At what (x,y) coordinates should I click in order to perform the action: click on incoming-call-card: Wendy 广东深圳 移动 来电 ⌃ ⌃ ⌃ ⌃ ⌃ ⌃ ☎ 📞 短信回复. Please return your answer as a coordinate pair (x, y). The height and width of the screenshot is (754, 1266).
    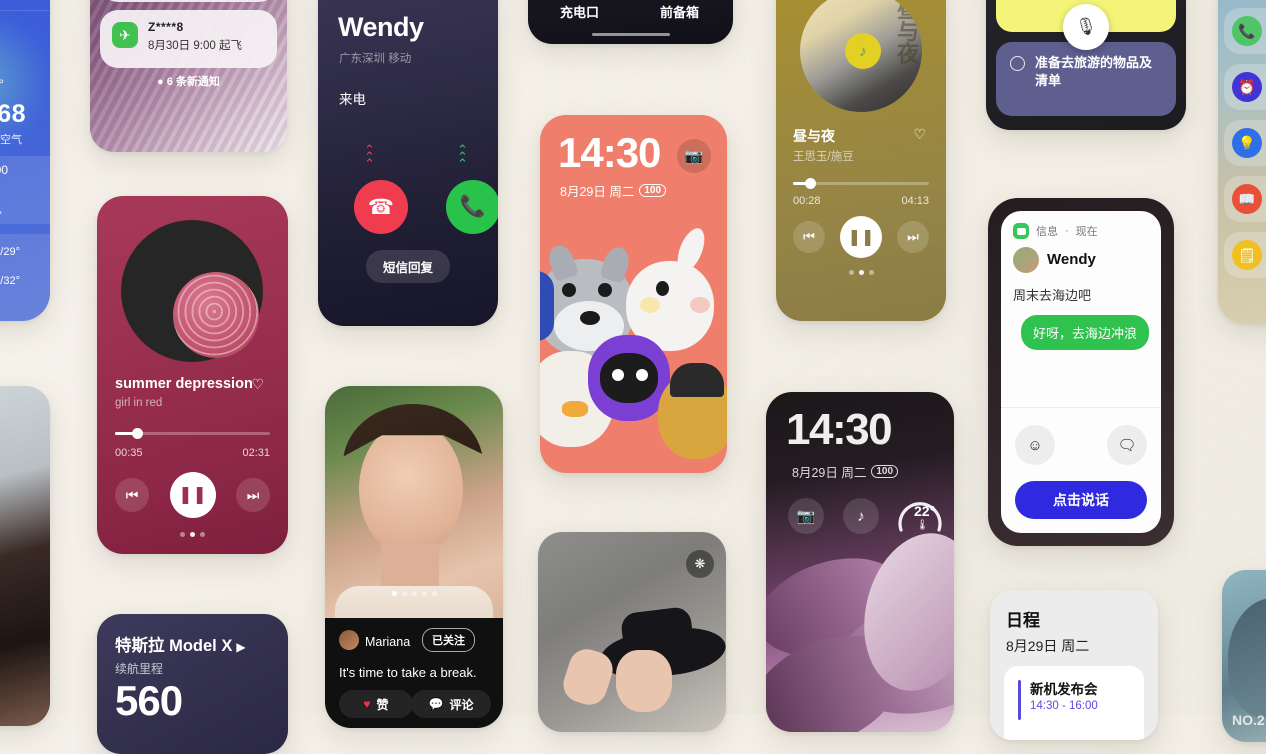
    Looking at the image, I should click on (408, 163).